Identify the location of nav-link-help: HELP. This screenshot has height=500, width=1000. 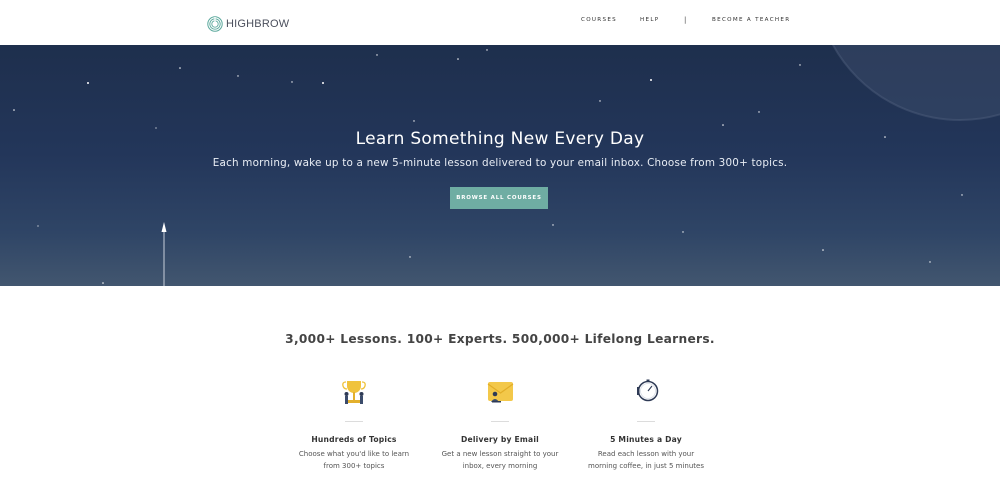
(649, 20).